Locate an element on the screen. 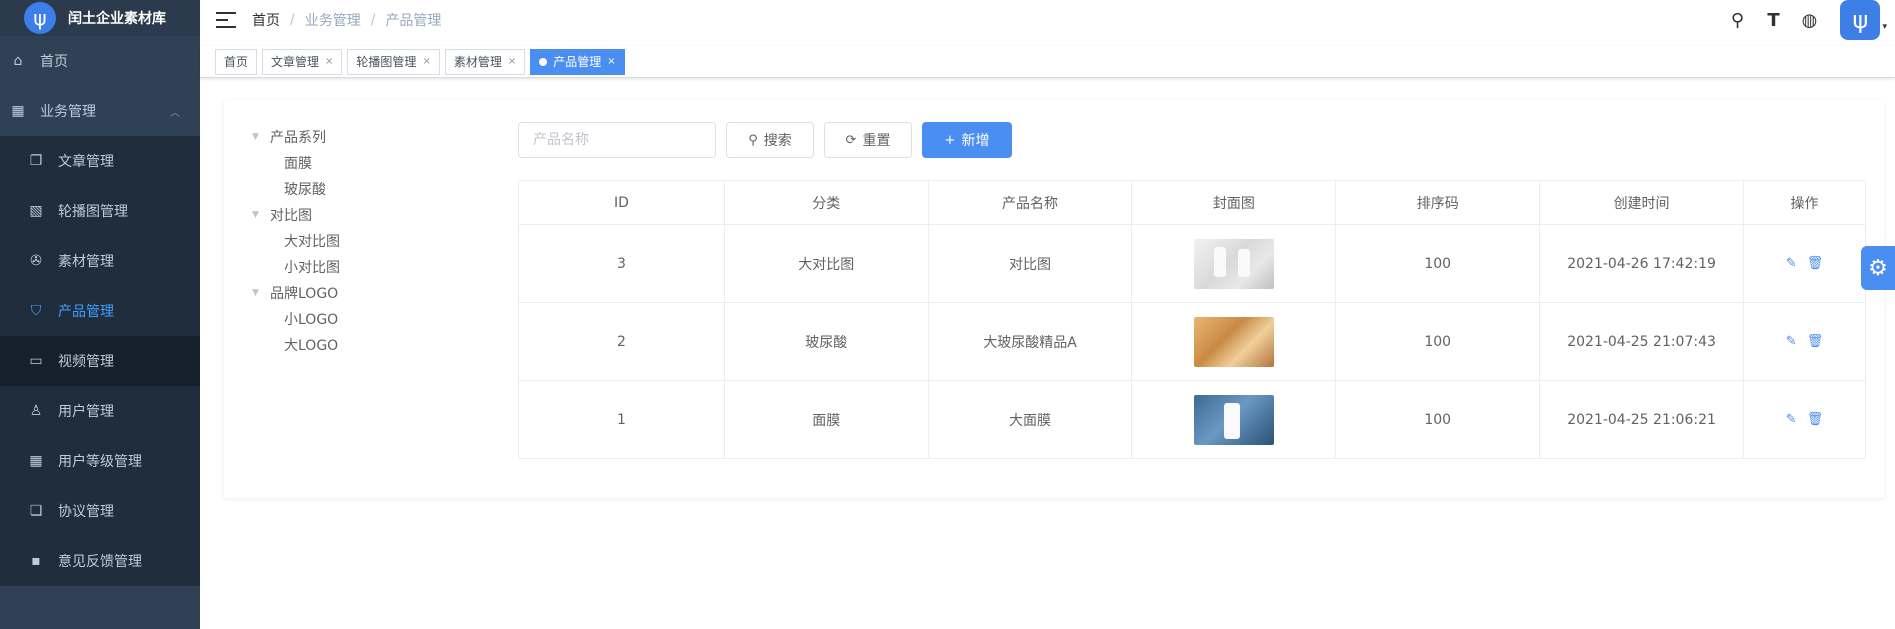 This screenshot has height=629, width=1895. sidebar-item-materials: ✇ 素材管理 is located at coordinates (100, 261).